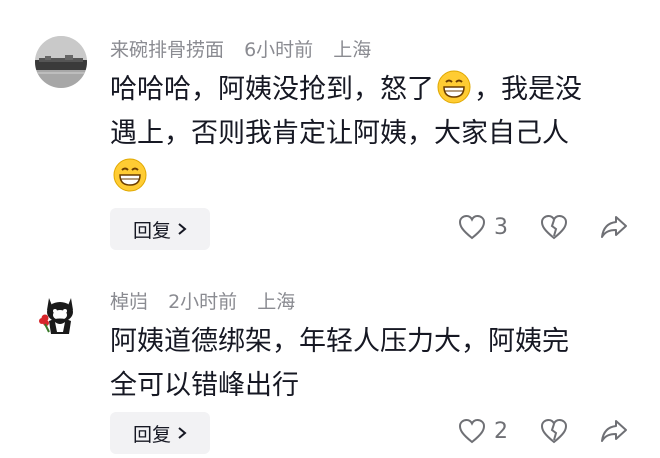 The image size is (660, 458). What do you see at coordinates (167, 50) in the screenshot?
I see `username: 来碗排骨捞面` at bounding box center [167, 50].